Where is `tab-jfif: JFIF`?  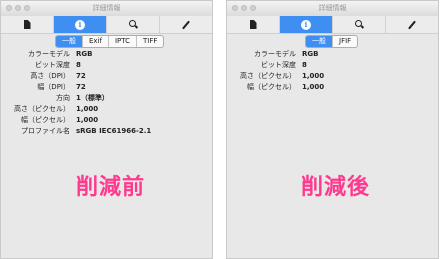
tab-jfif: JFIF is located at coordinates (345, 41).